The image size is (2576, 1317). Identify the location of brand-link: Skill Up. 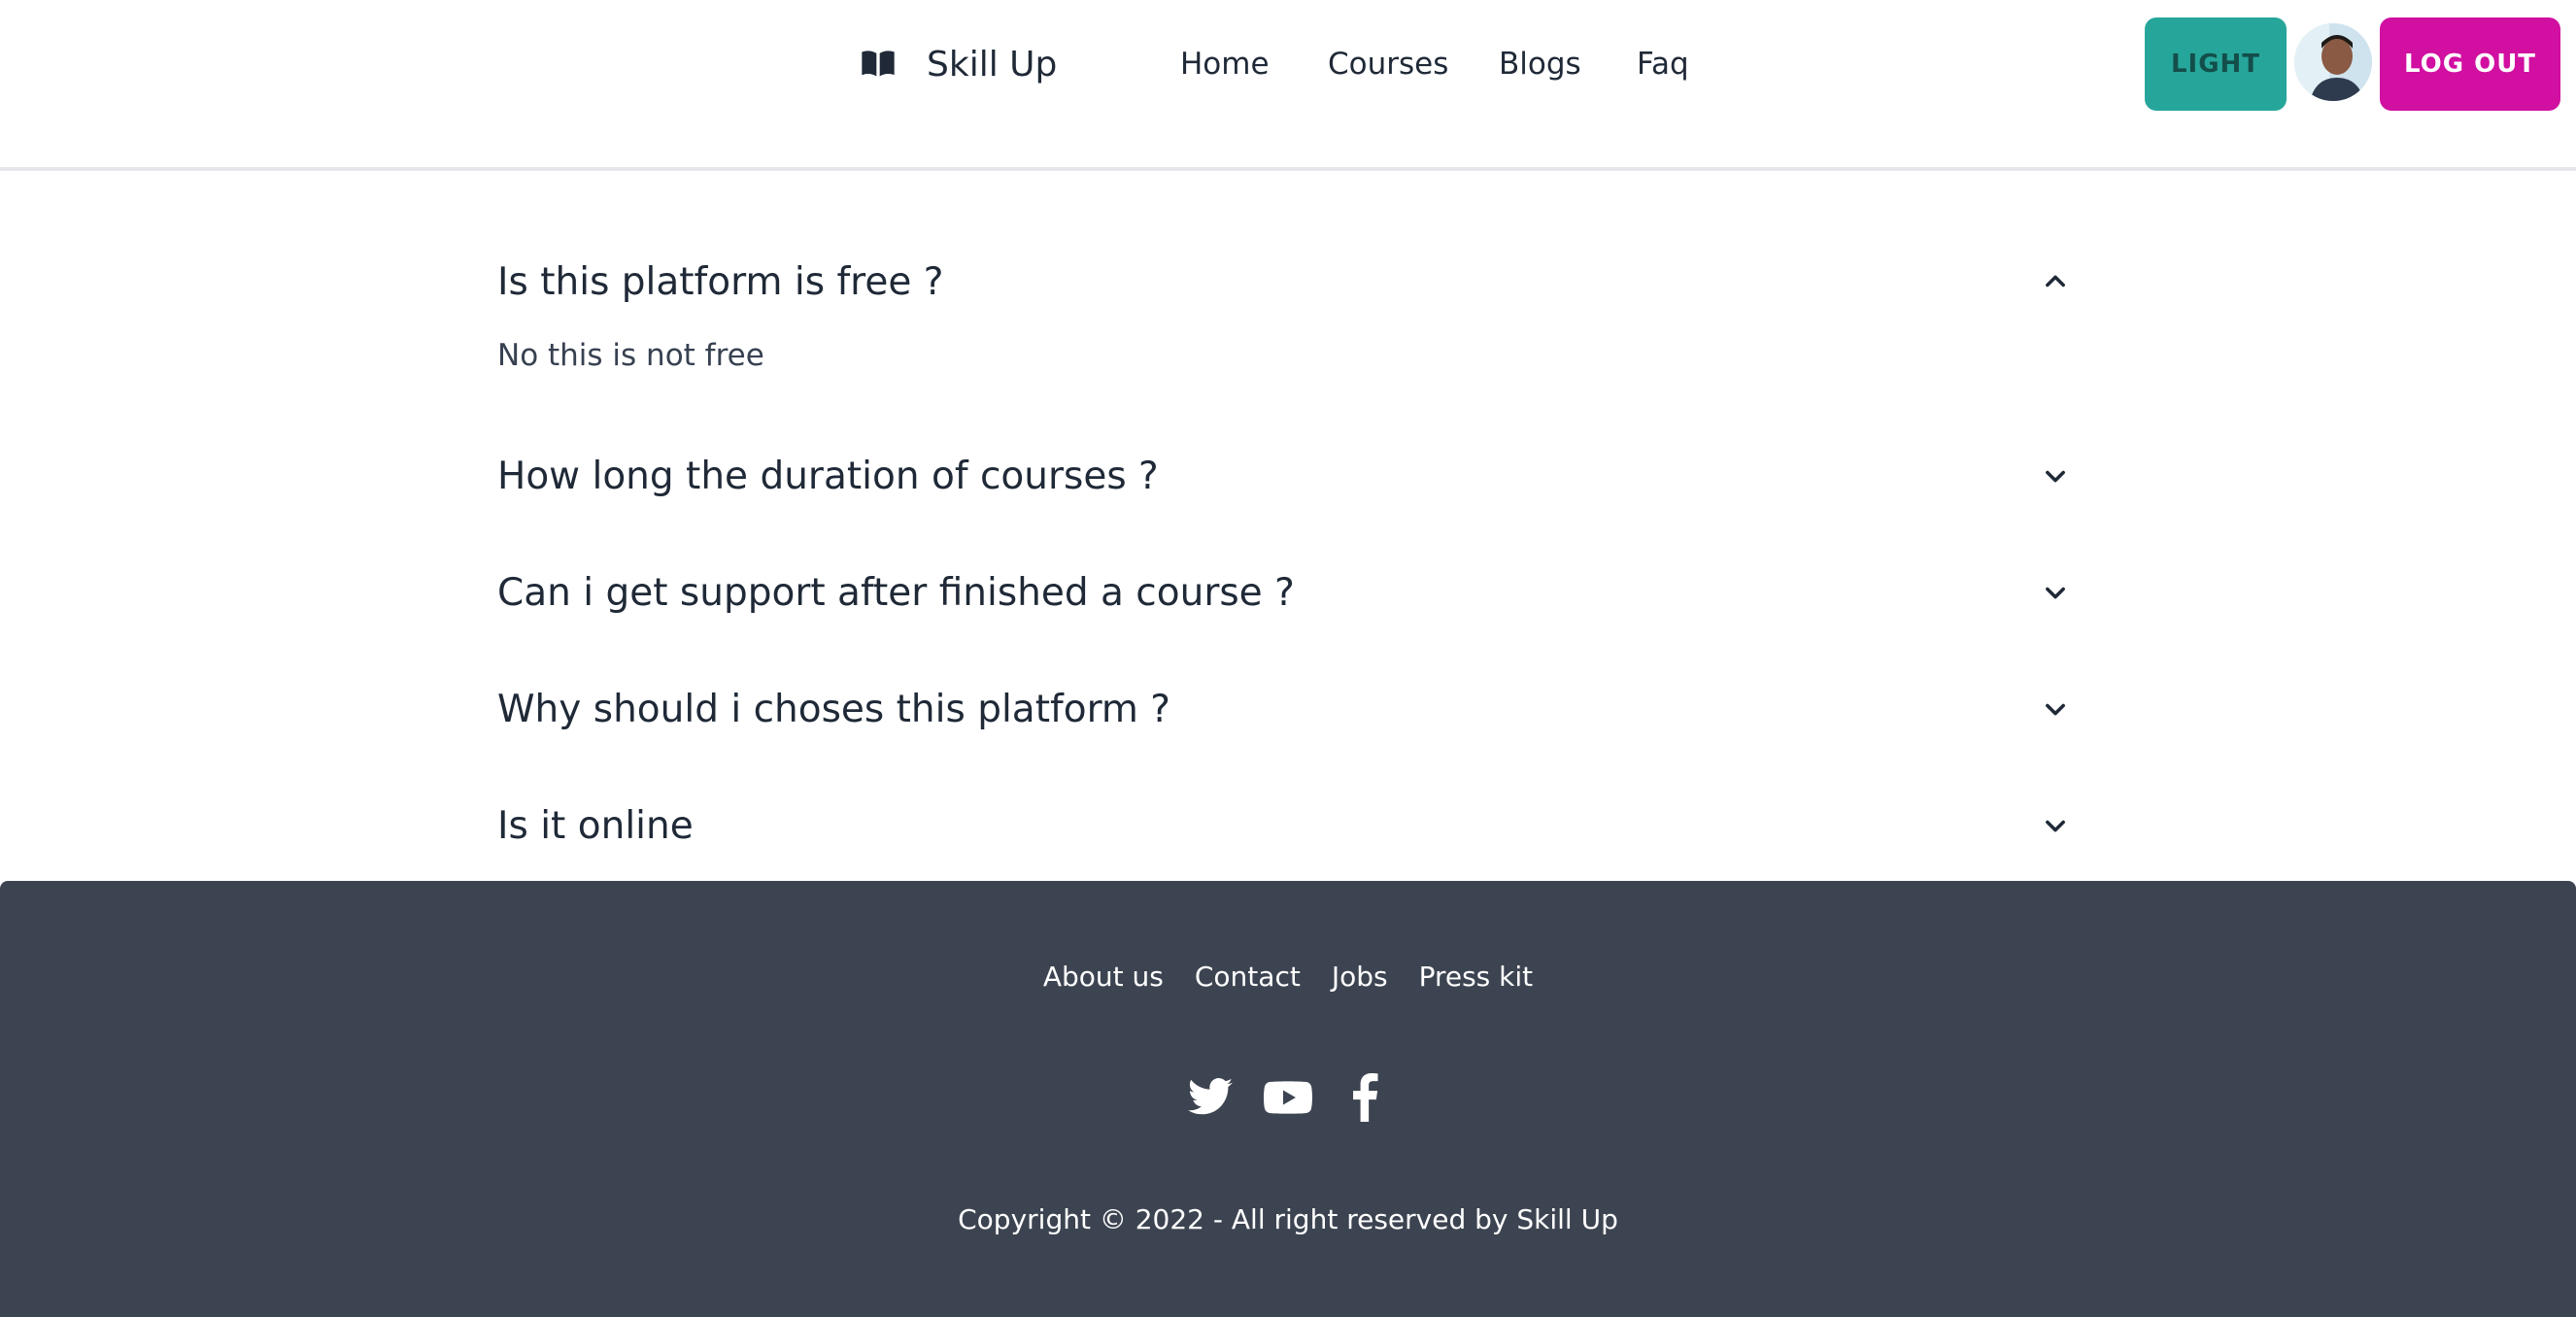
(958, 64).